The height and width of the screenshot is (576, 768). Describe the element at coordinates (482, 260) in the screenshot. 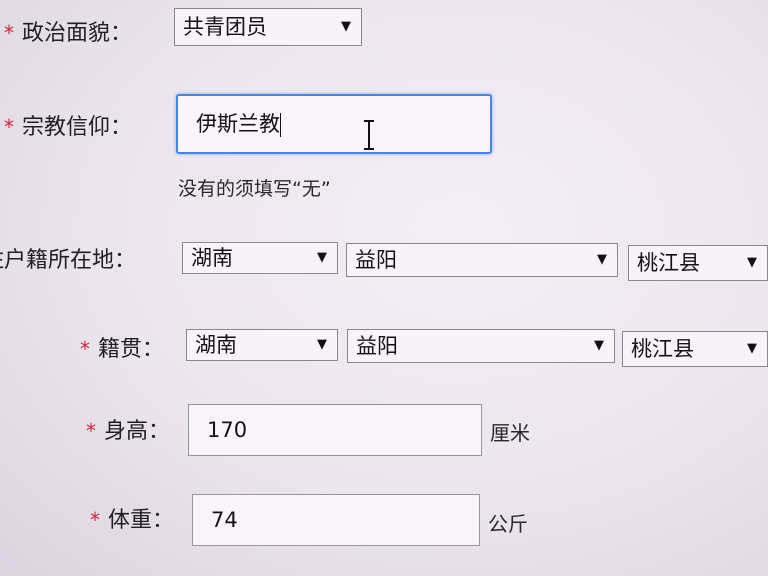

I see `residence-city-select: 益阳 ▼` at that location.